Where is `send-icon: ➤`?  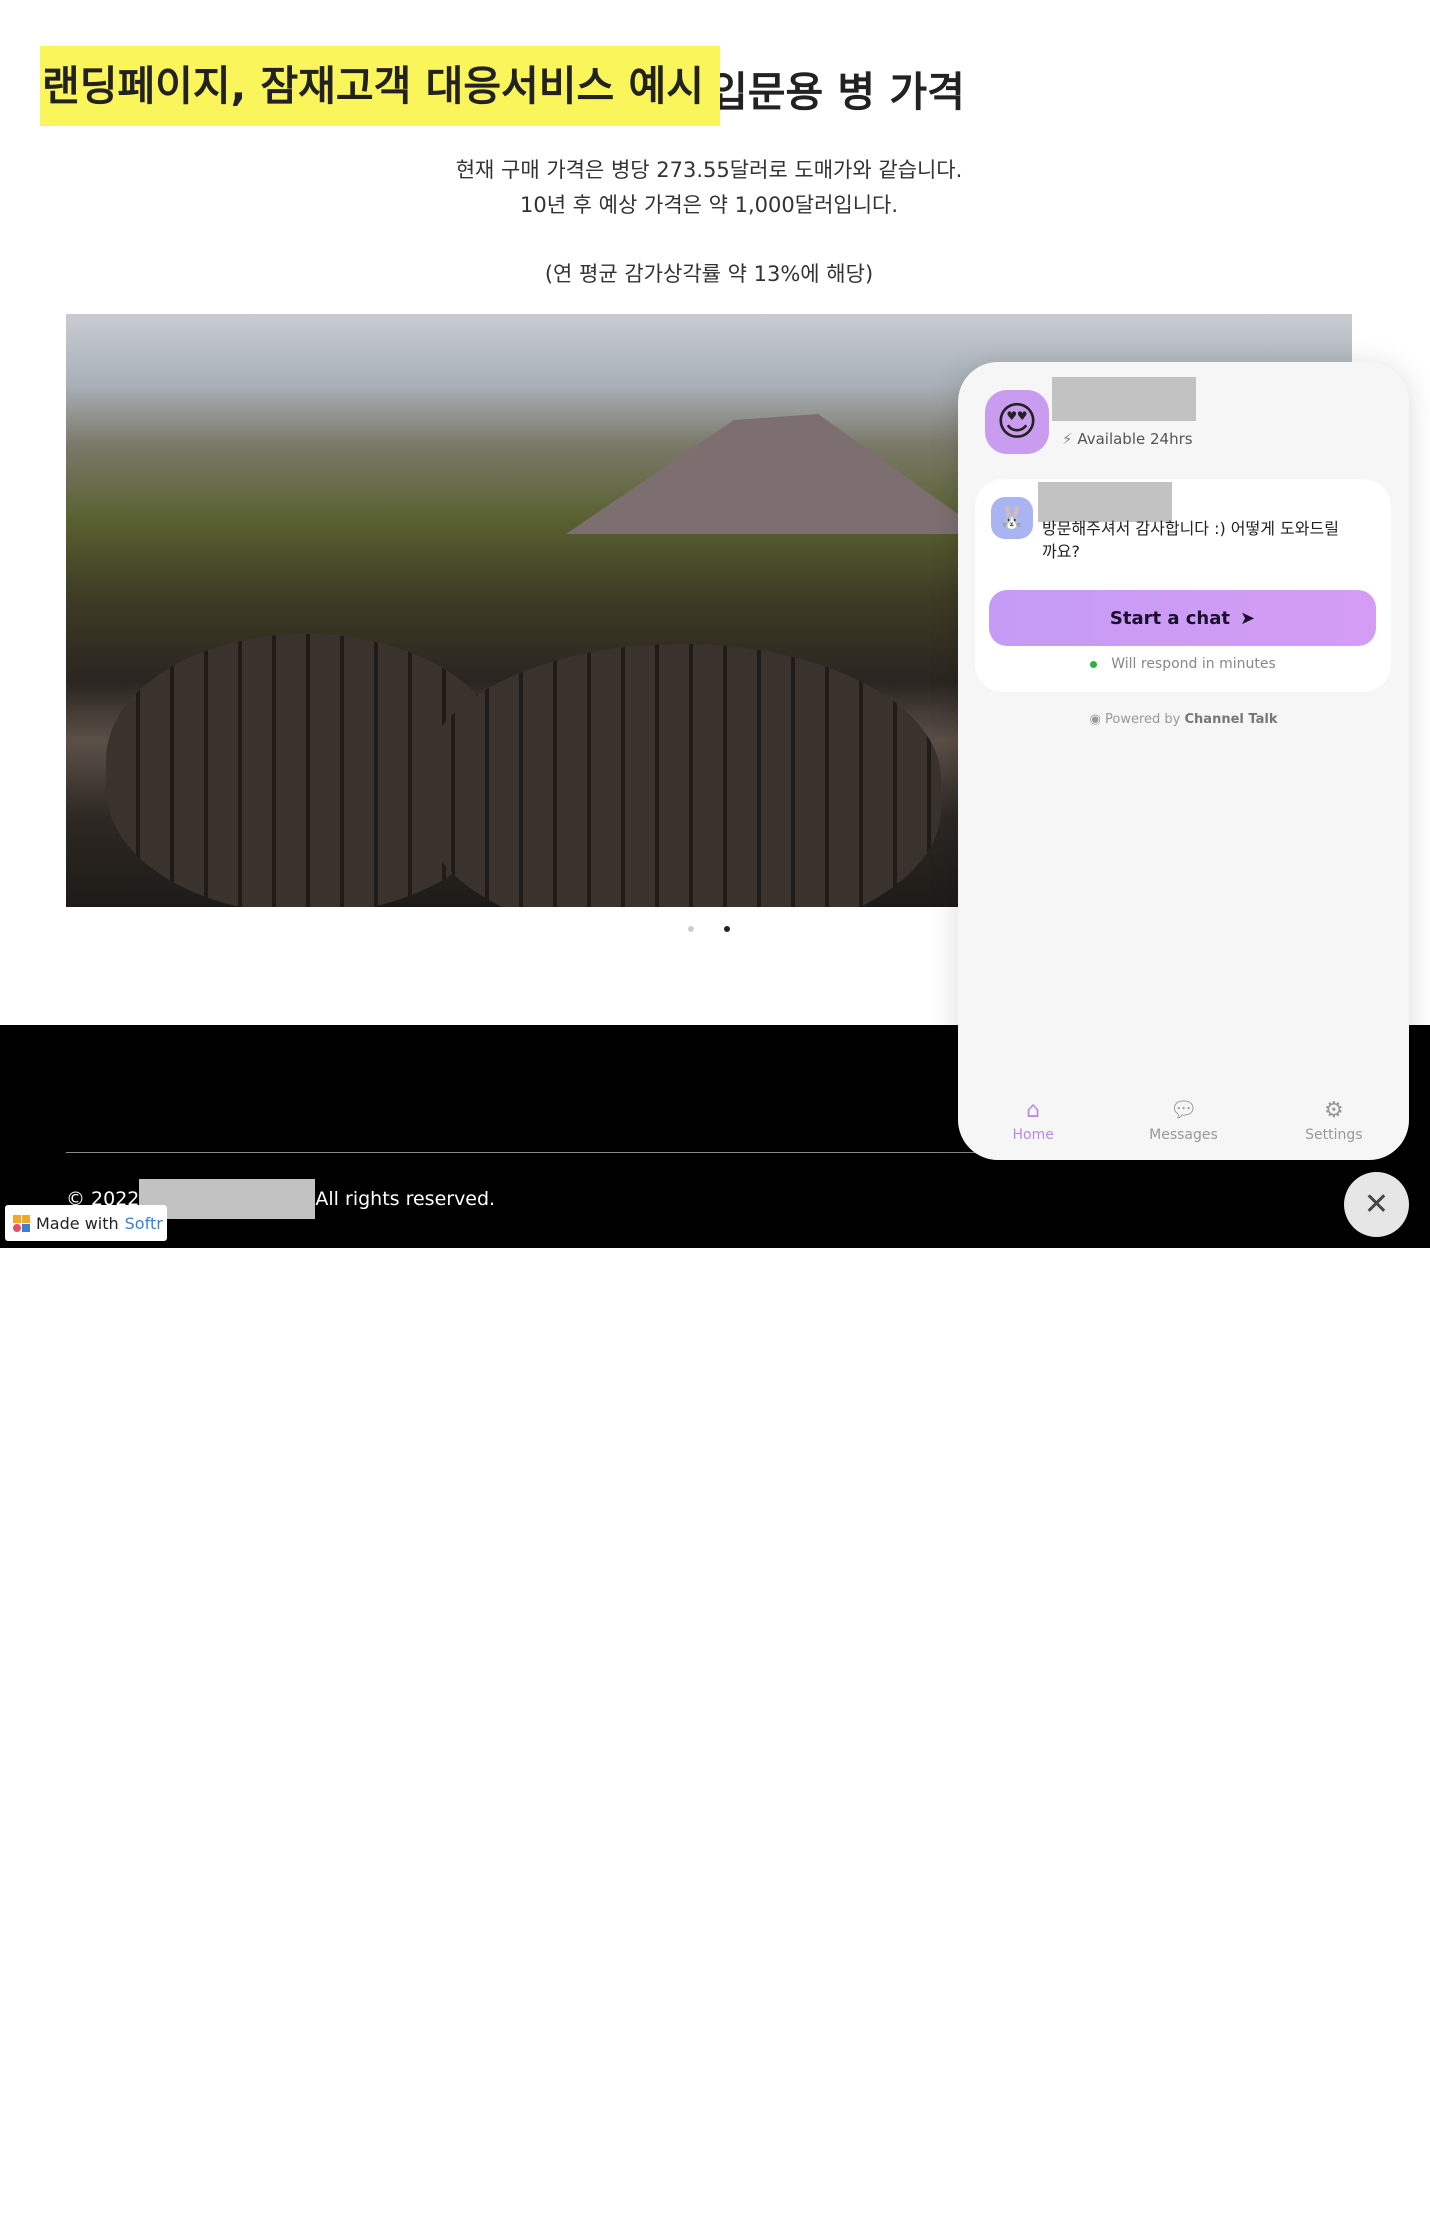 send-icon: ➤ is located at coordinates (1248, 618).